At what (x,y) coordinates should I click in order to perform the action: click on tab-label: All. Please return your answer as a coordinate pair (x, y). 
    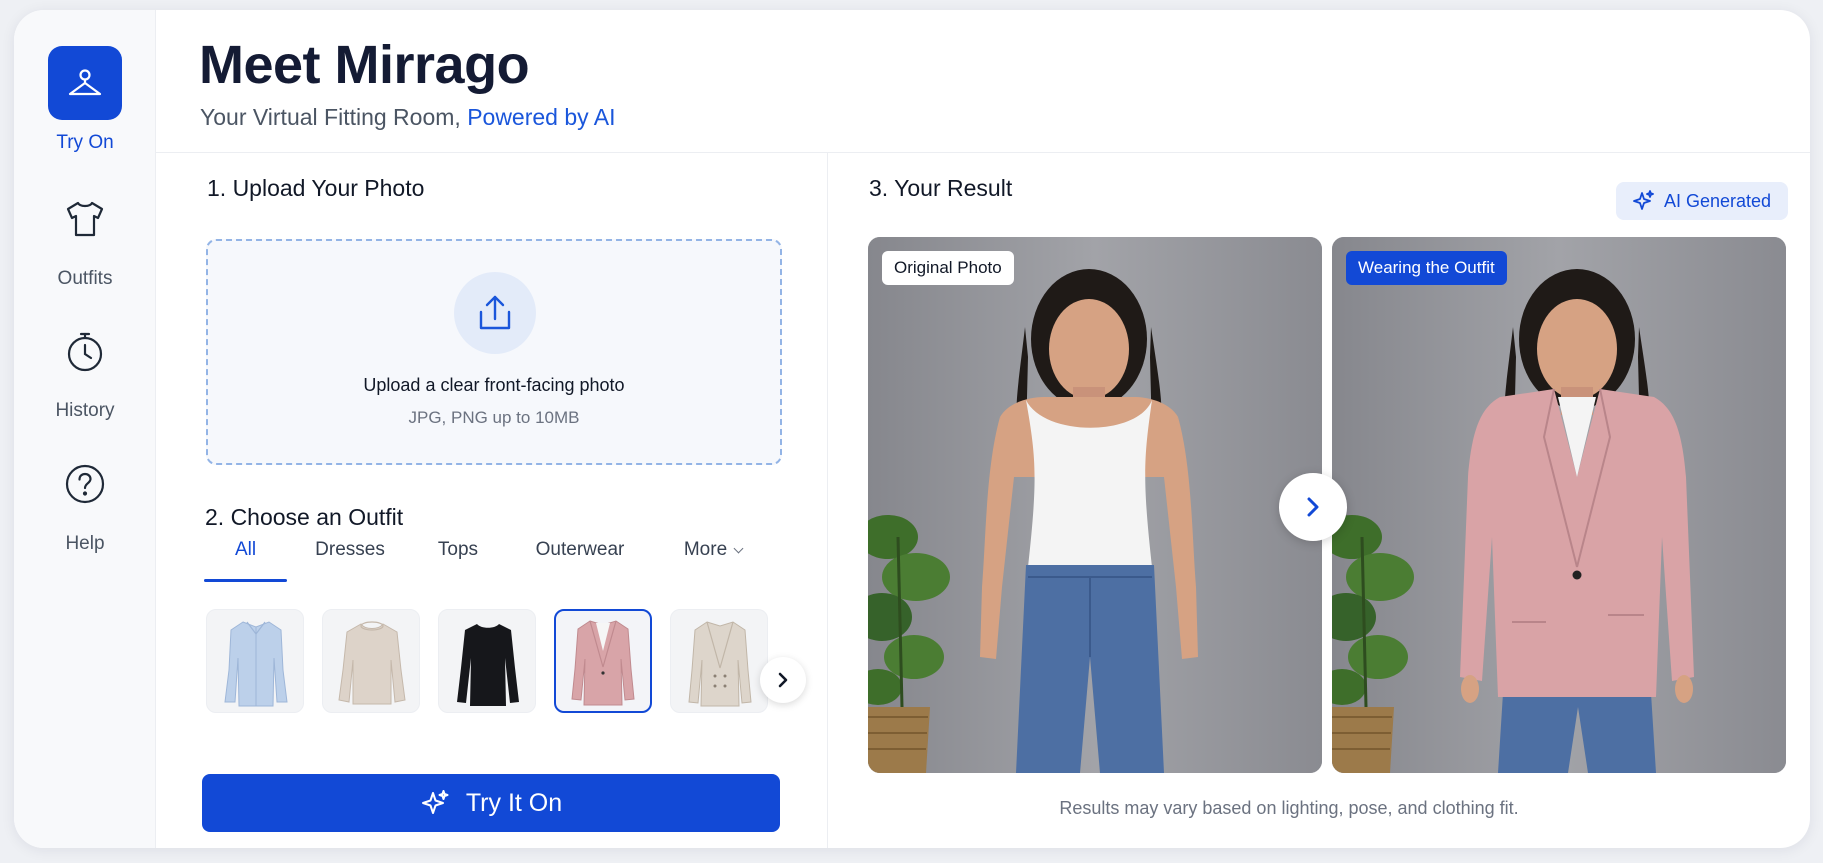
    Looking at the image, I should click on (245, 549).